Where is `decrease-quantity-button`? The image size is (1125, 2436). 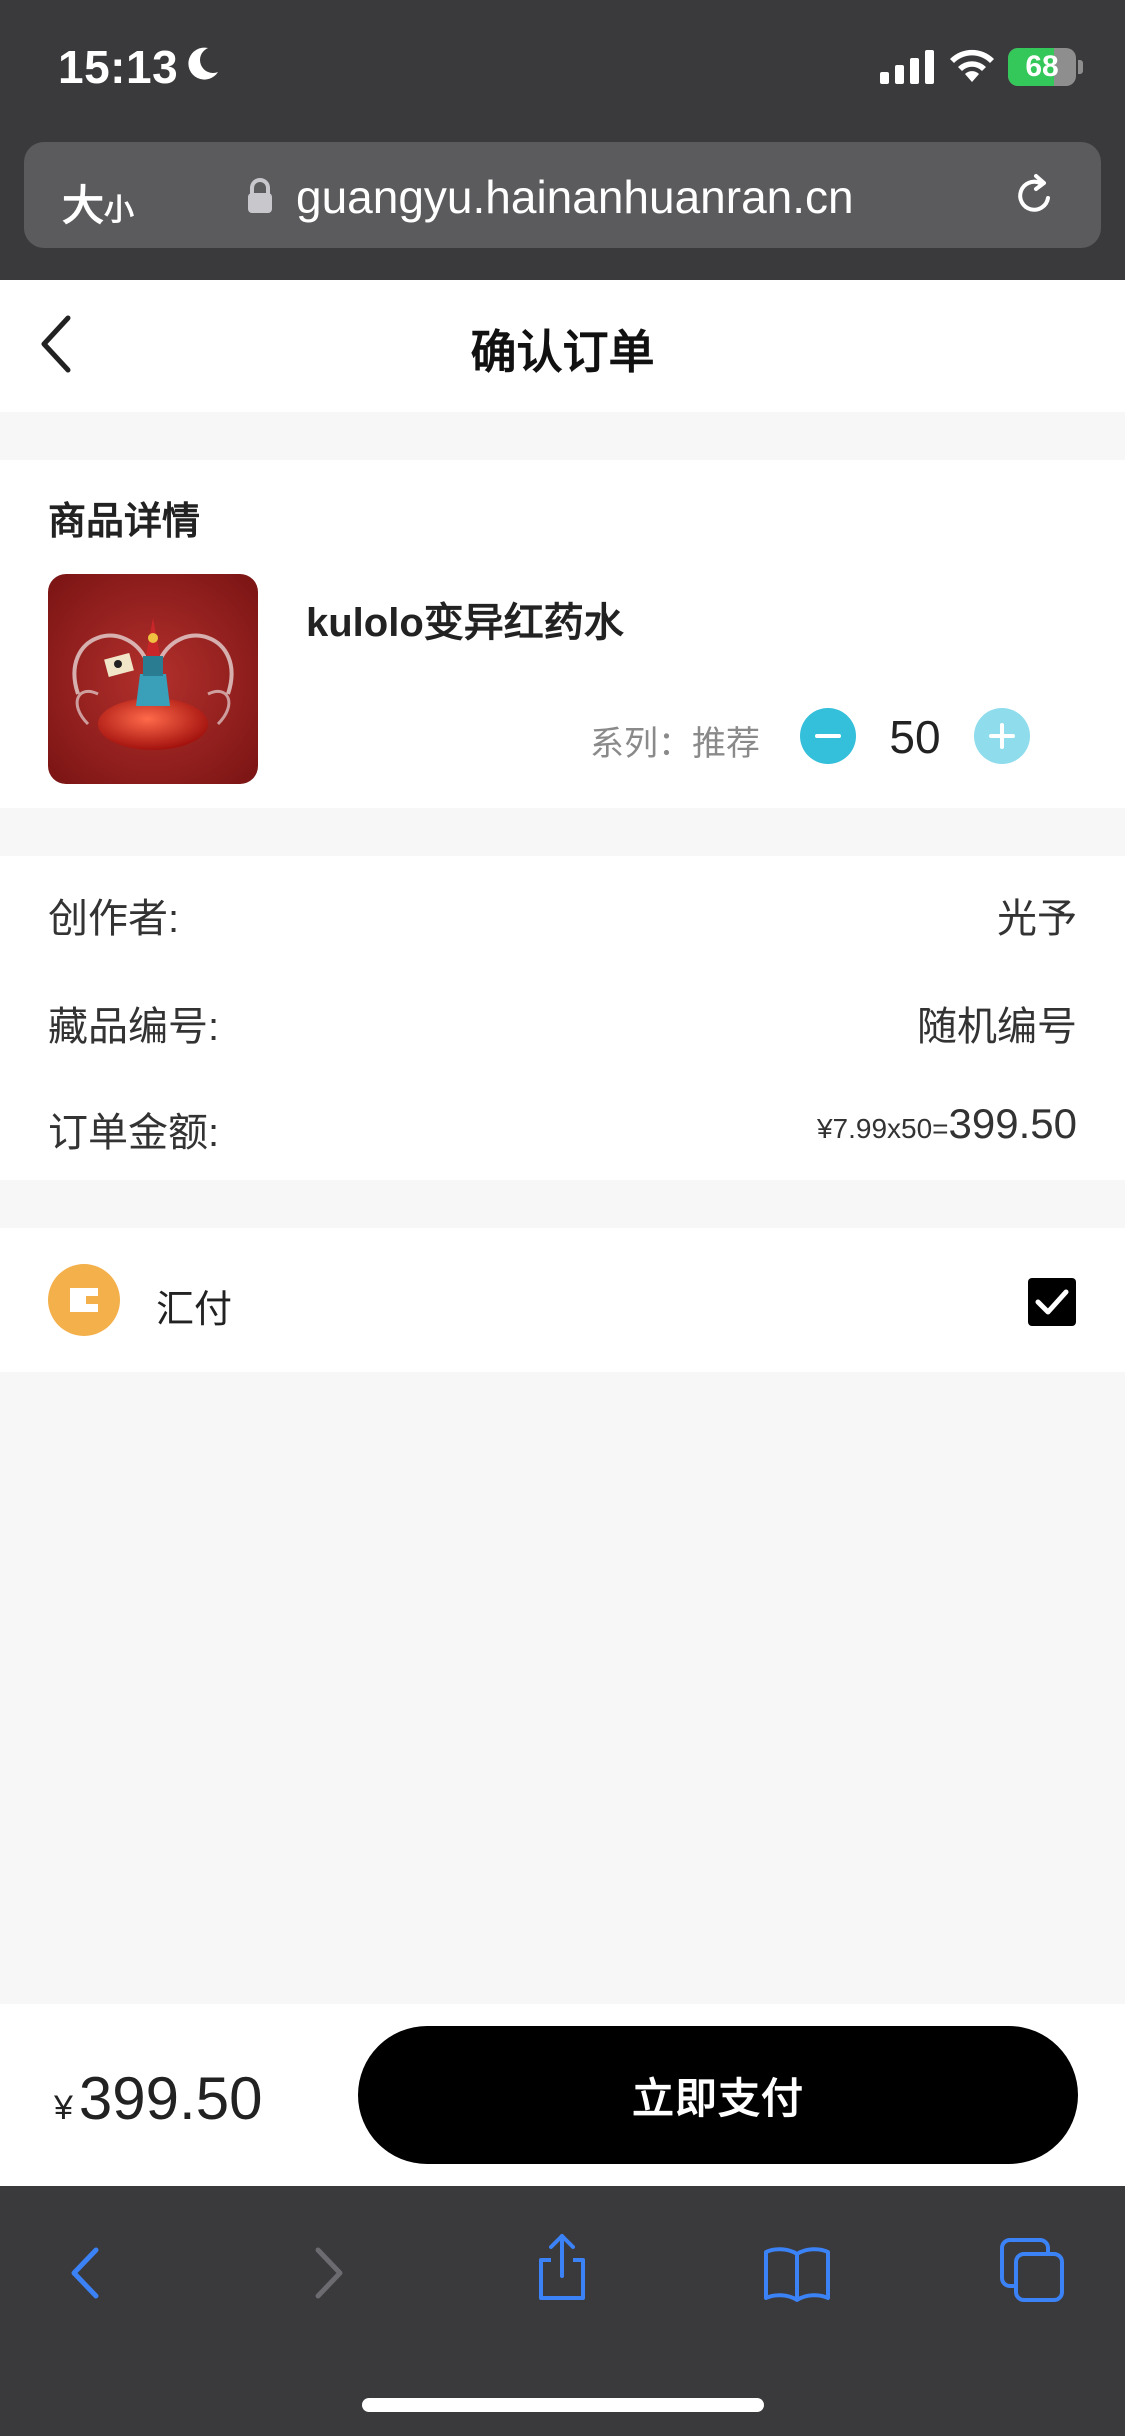
decrease-quantity-button is located at coordinates (828, 736).